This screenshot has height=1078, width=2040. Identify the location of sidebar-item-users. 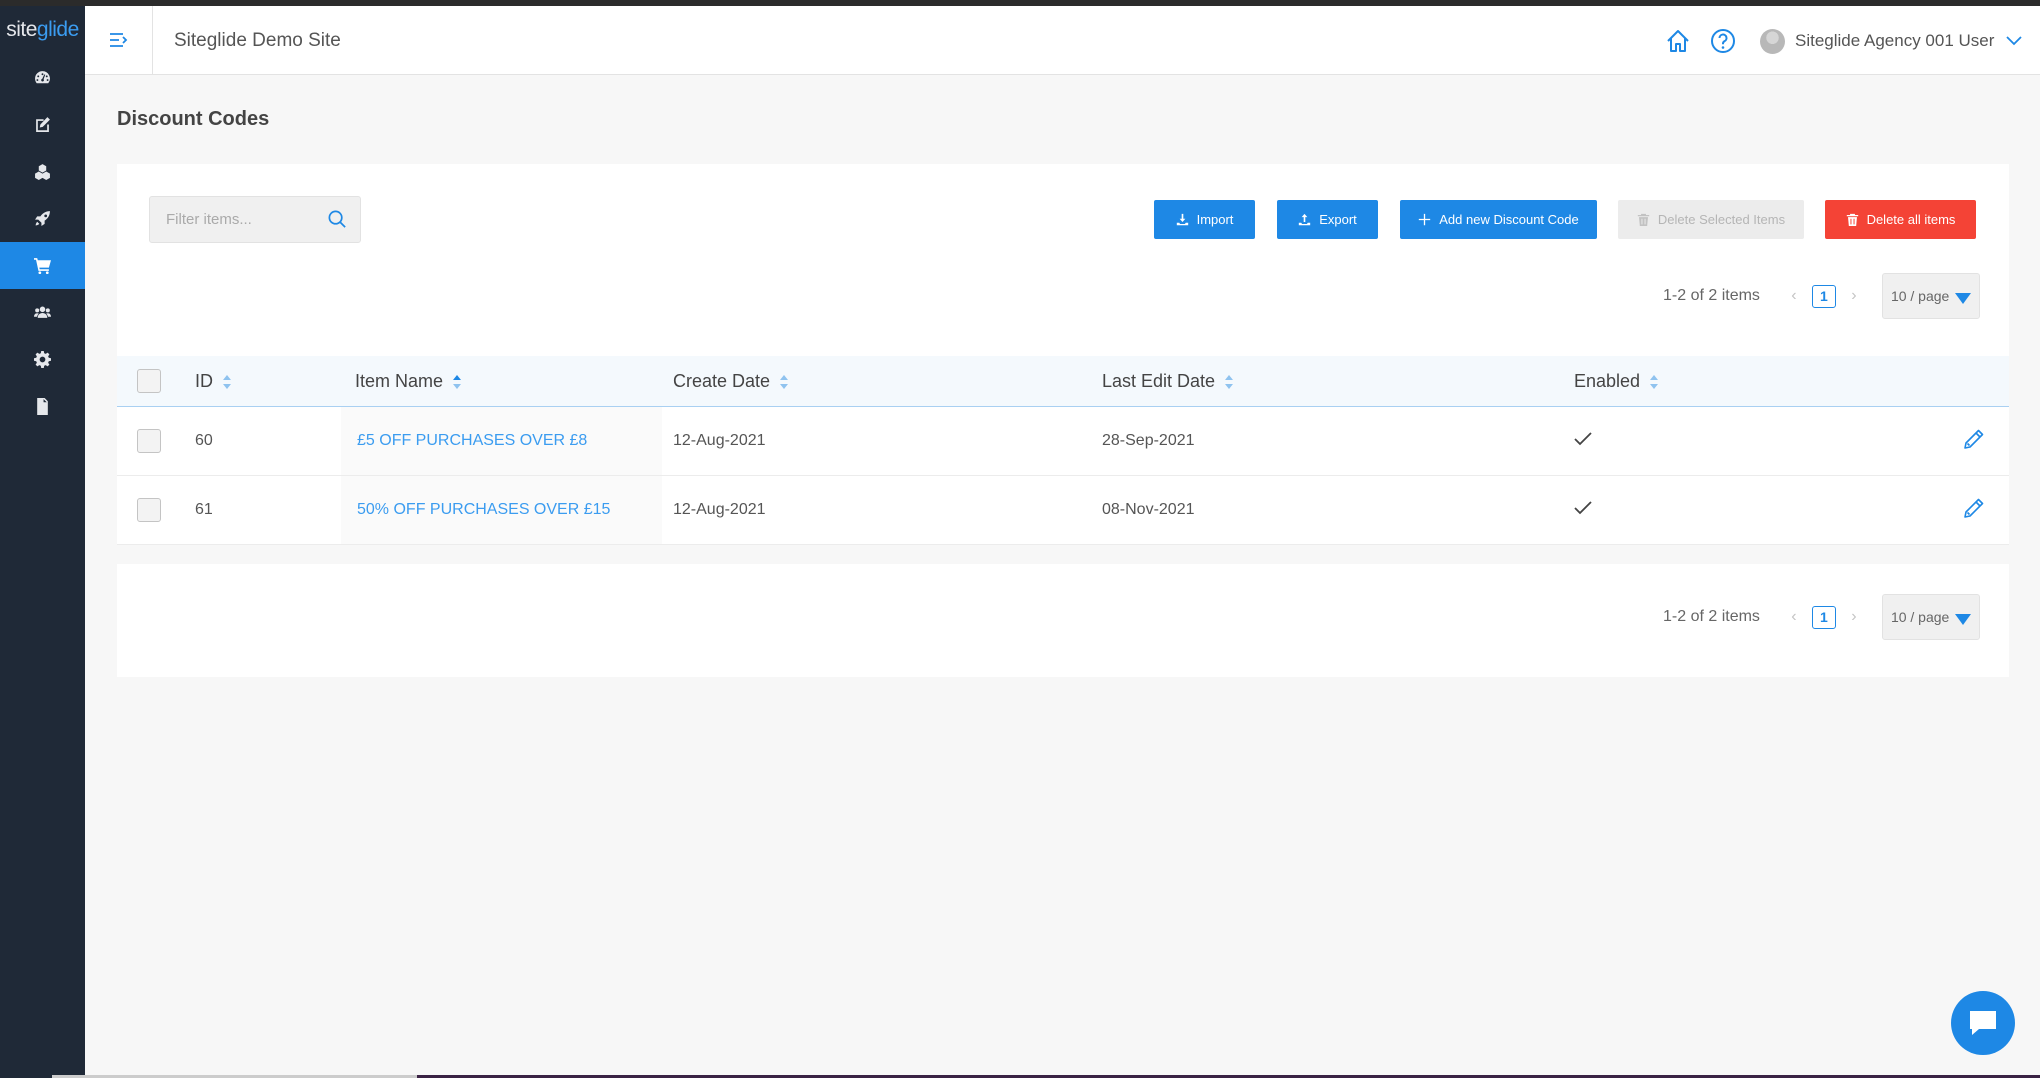
(42, 312).